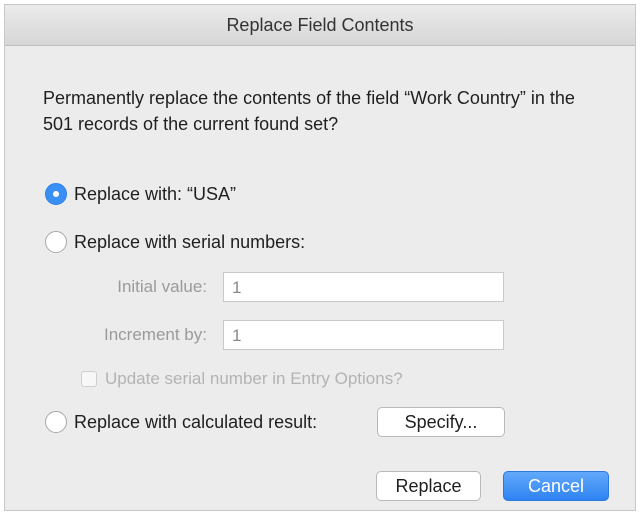 The image size is (640, 515). I want to click on update-serial-option: Update serial number in Entry Options?, so click(242, 379).